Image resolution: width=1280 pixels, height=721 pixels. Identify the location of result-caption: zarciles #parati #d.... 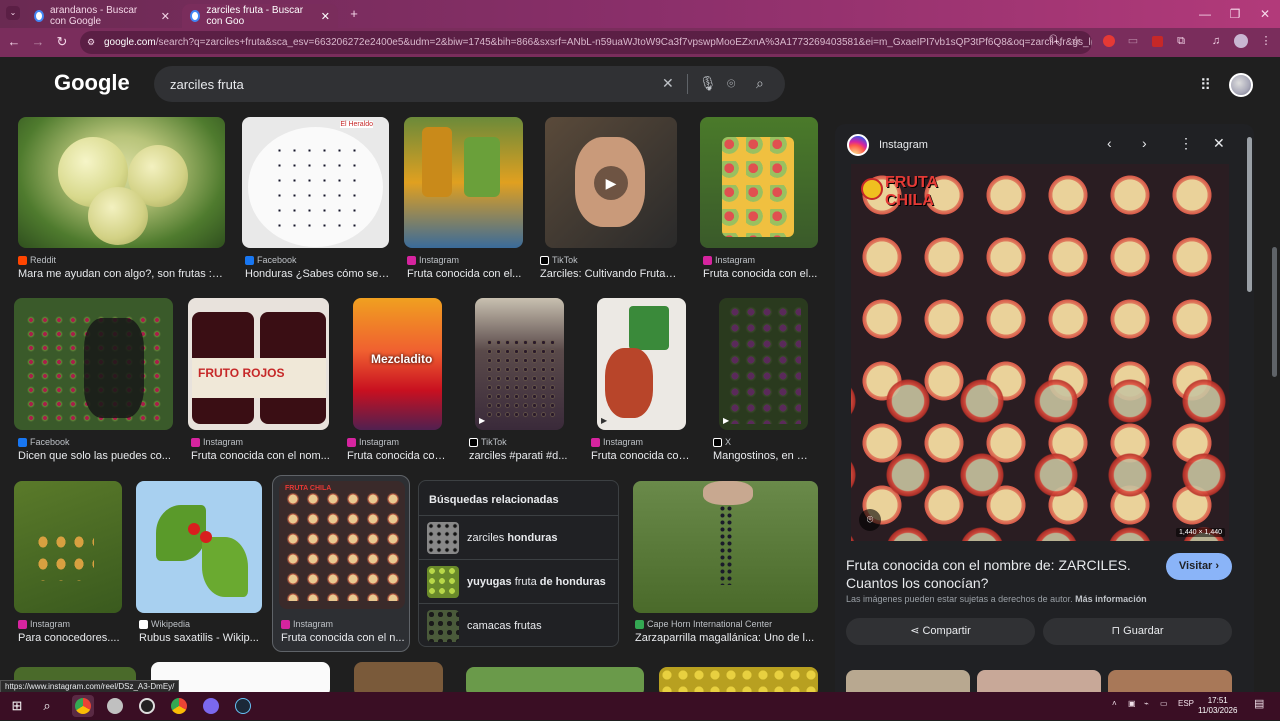
(519, 456).